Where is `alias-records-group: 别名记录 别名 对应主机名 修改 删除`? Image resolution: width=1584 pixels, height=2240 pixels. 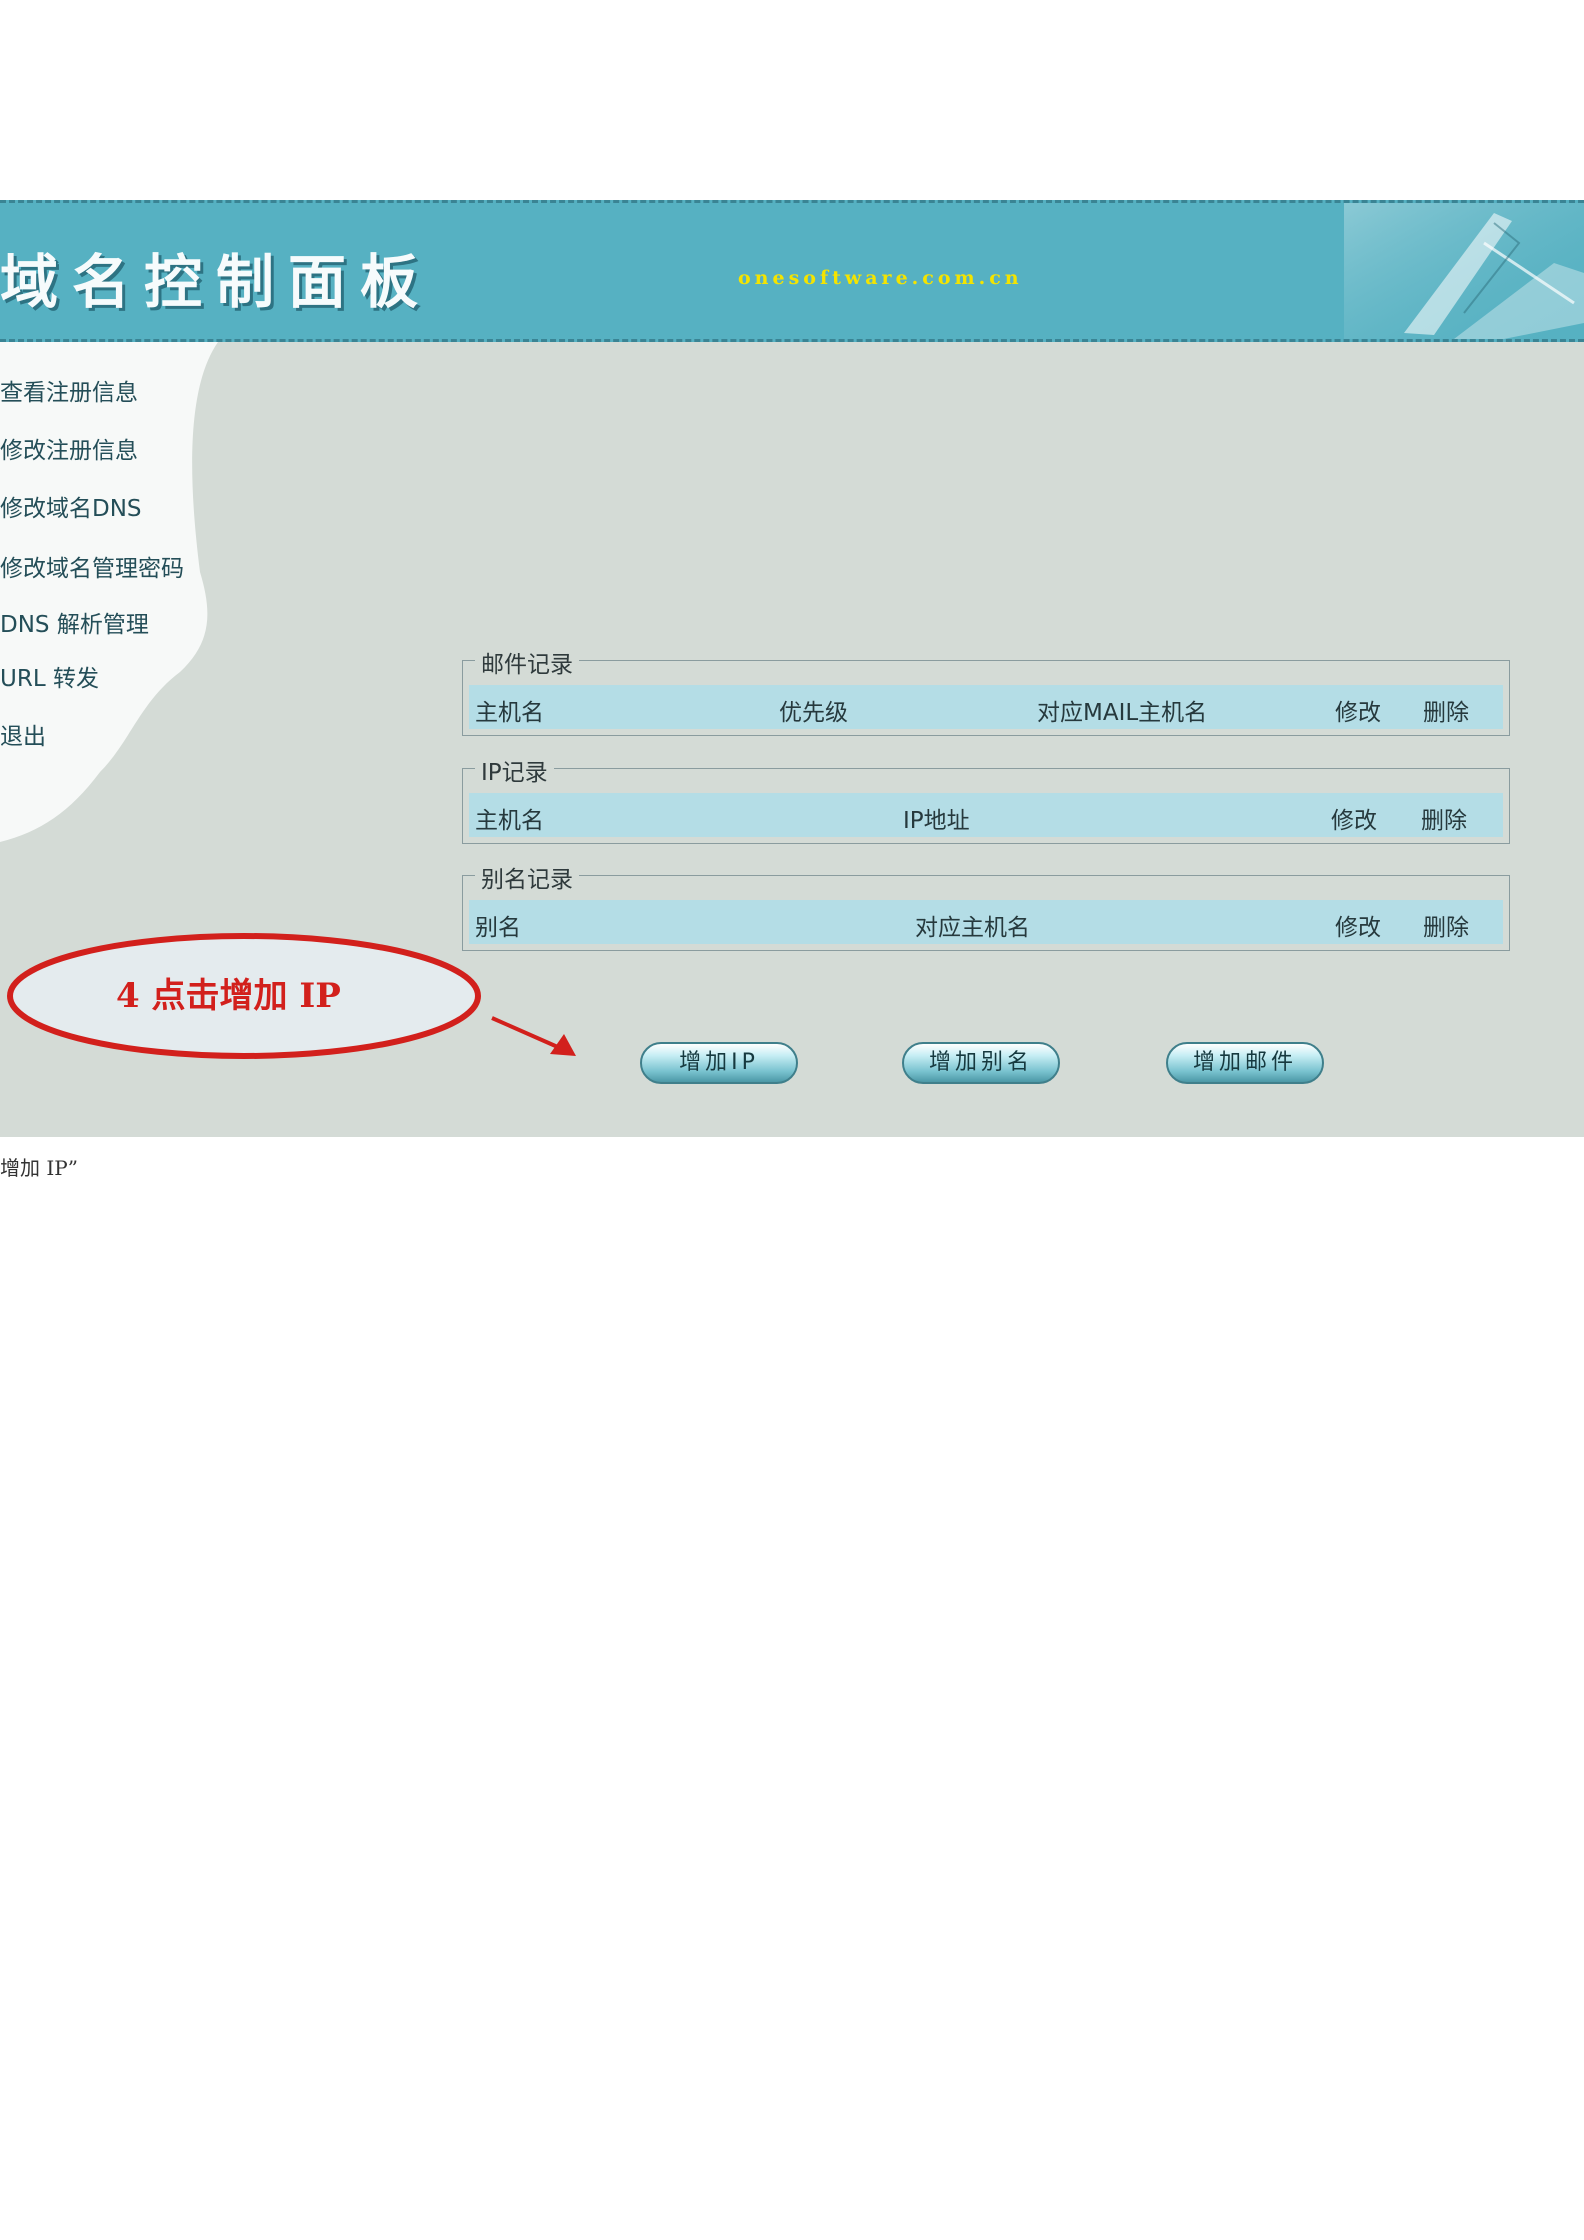
alias-records-group: 别名记录 别名 对应主机名 修改 删除 is located at coordinates (986, 905).